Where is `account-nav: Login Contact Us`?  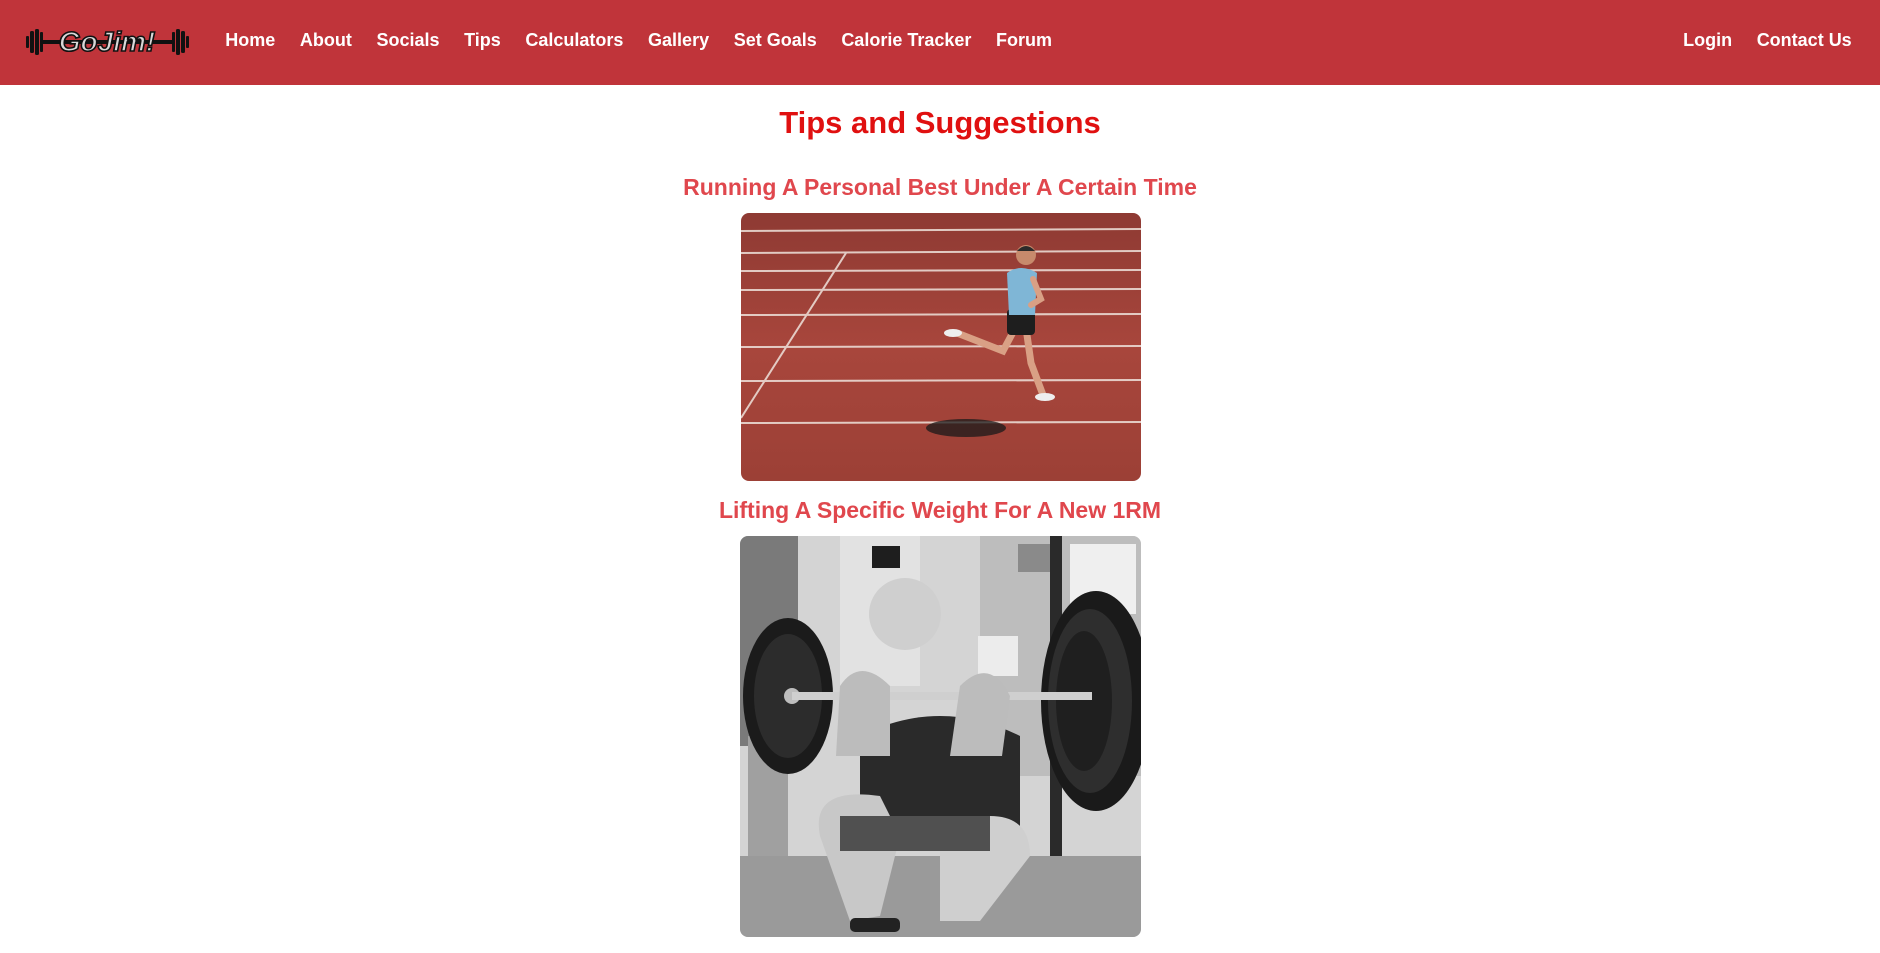
account-nav: Login Contact Us is located at coordinates (1767, 40).